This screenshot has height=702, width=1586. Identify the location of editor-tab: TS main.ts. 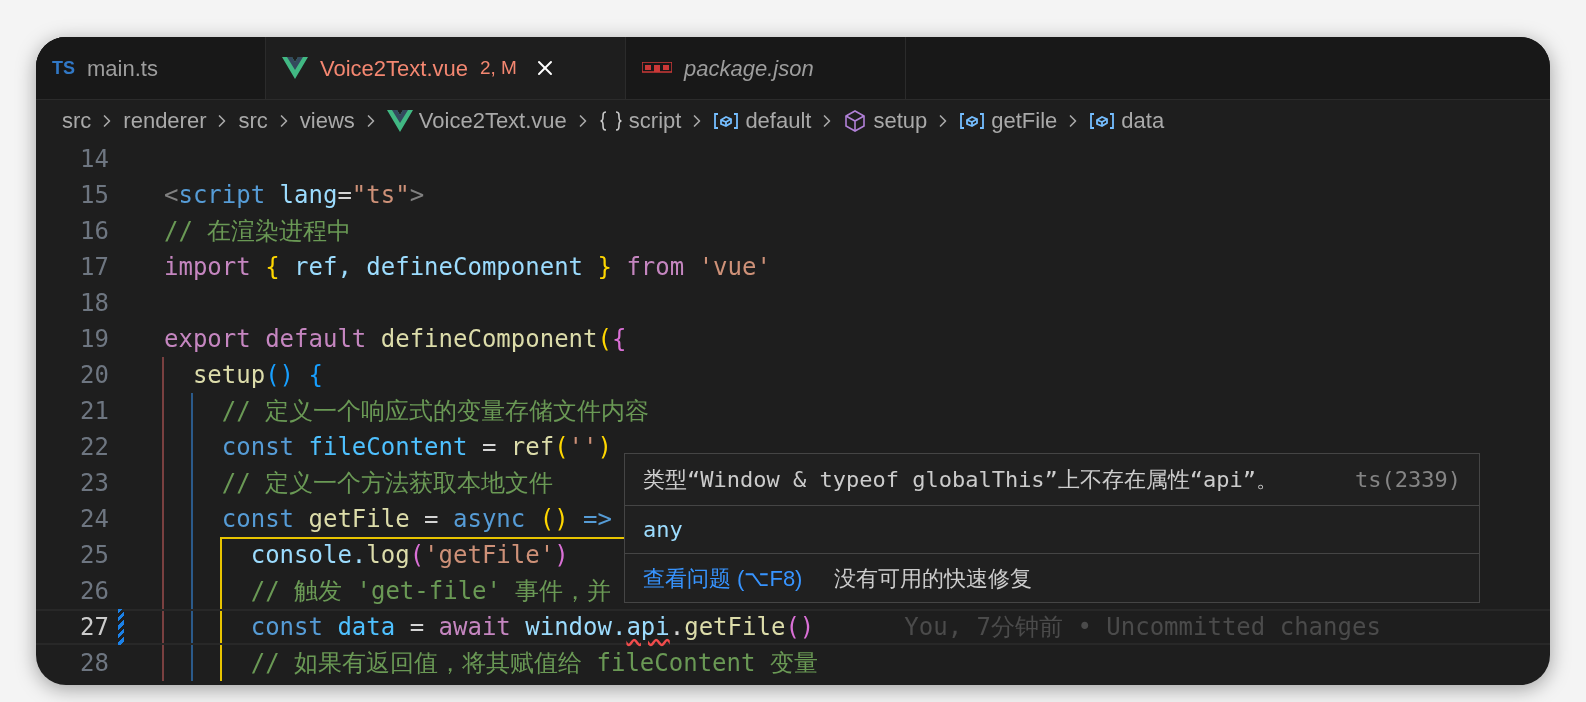
(151, 68).